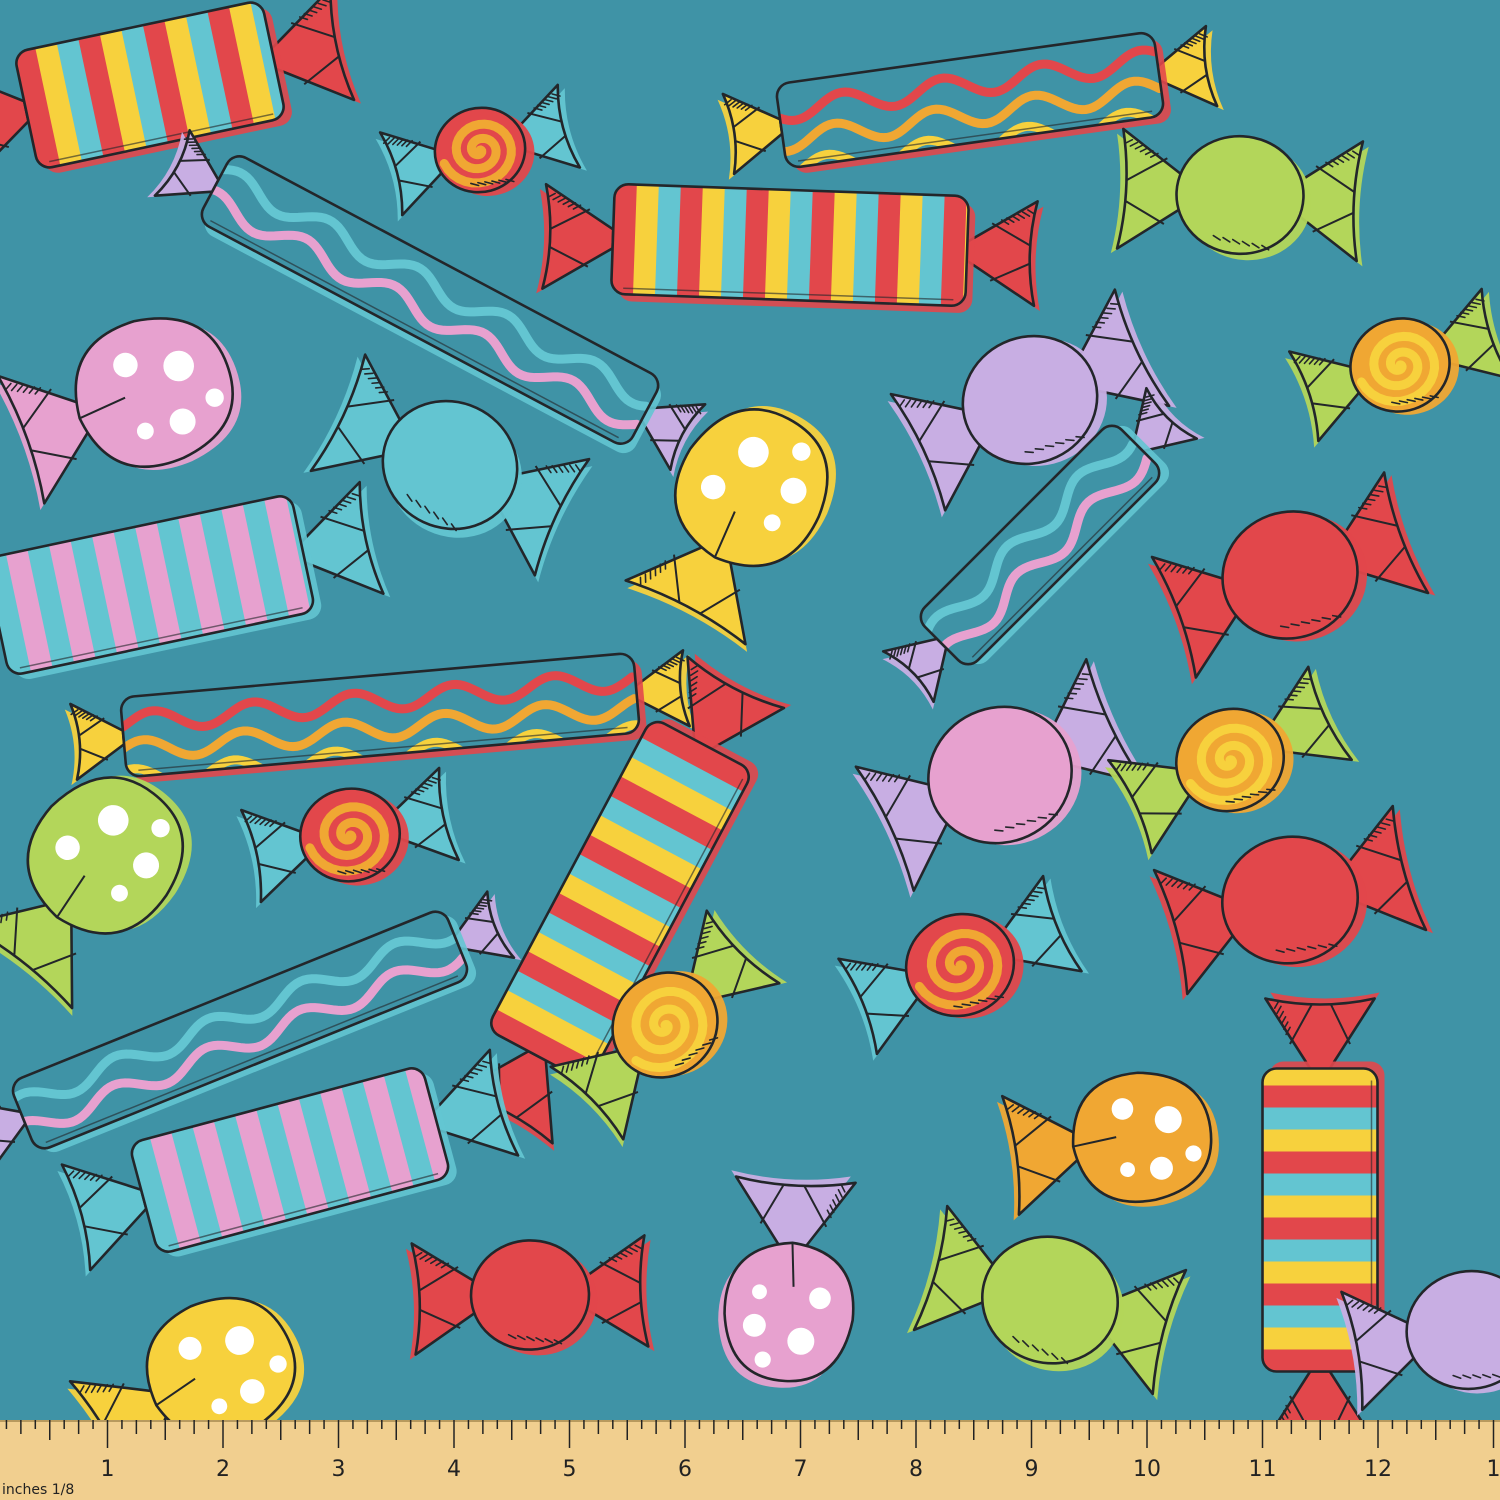 The image size is (1500, 1500). What do you see at coordinates (570, 1469) in the screenshot?
I see `ruler-number: 5` at bounding box center [570, 1469].